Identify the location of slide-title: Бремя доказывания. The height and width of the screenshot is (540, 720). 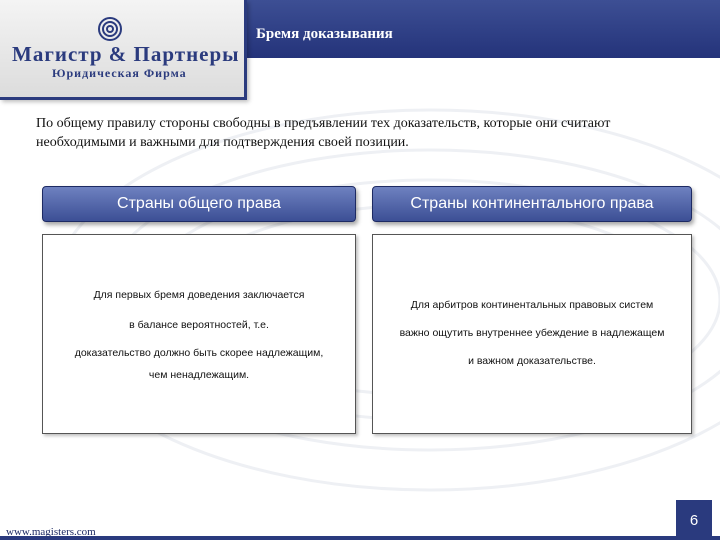
(324, 34).